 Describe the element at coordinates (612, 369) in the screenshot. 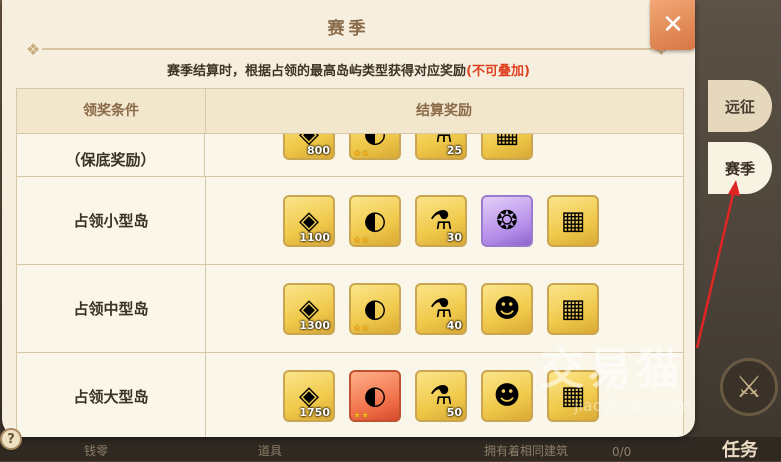

I see `watermark-text: 交易猫` at that location.